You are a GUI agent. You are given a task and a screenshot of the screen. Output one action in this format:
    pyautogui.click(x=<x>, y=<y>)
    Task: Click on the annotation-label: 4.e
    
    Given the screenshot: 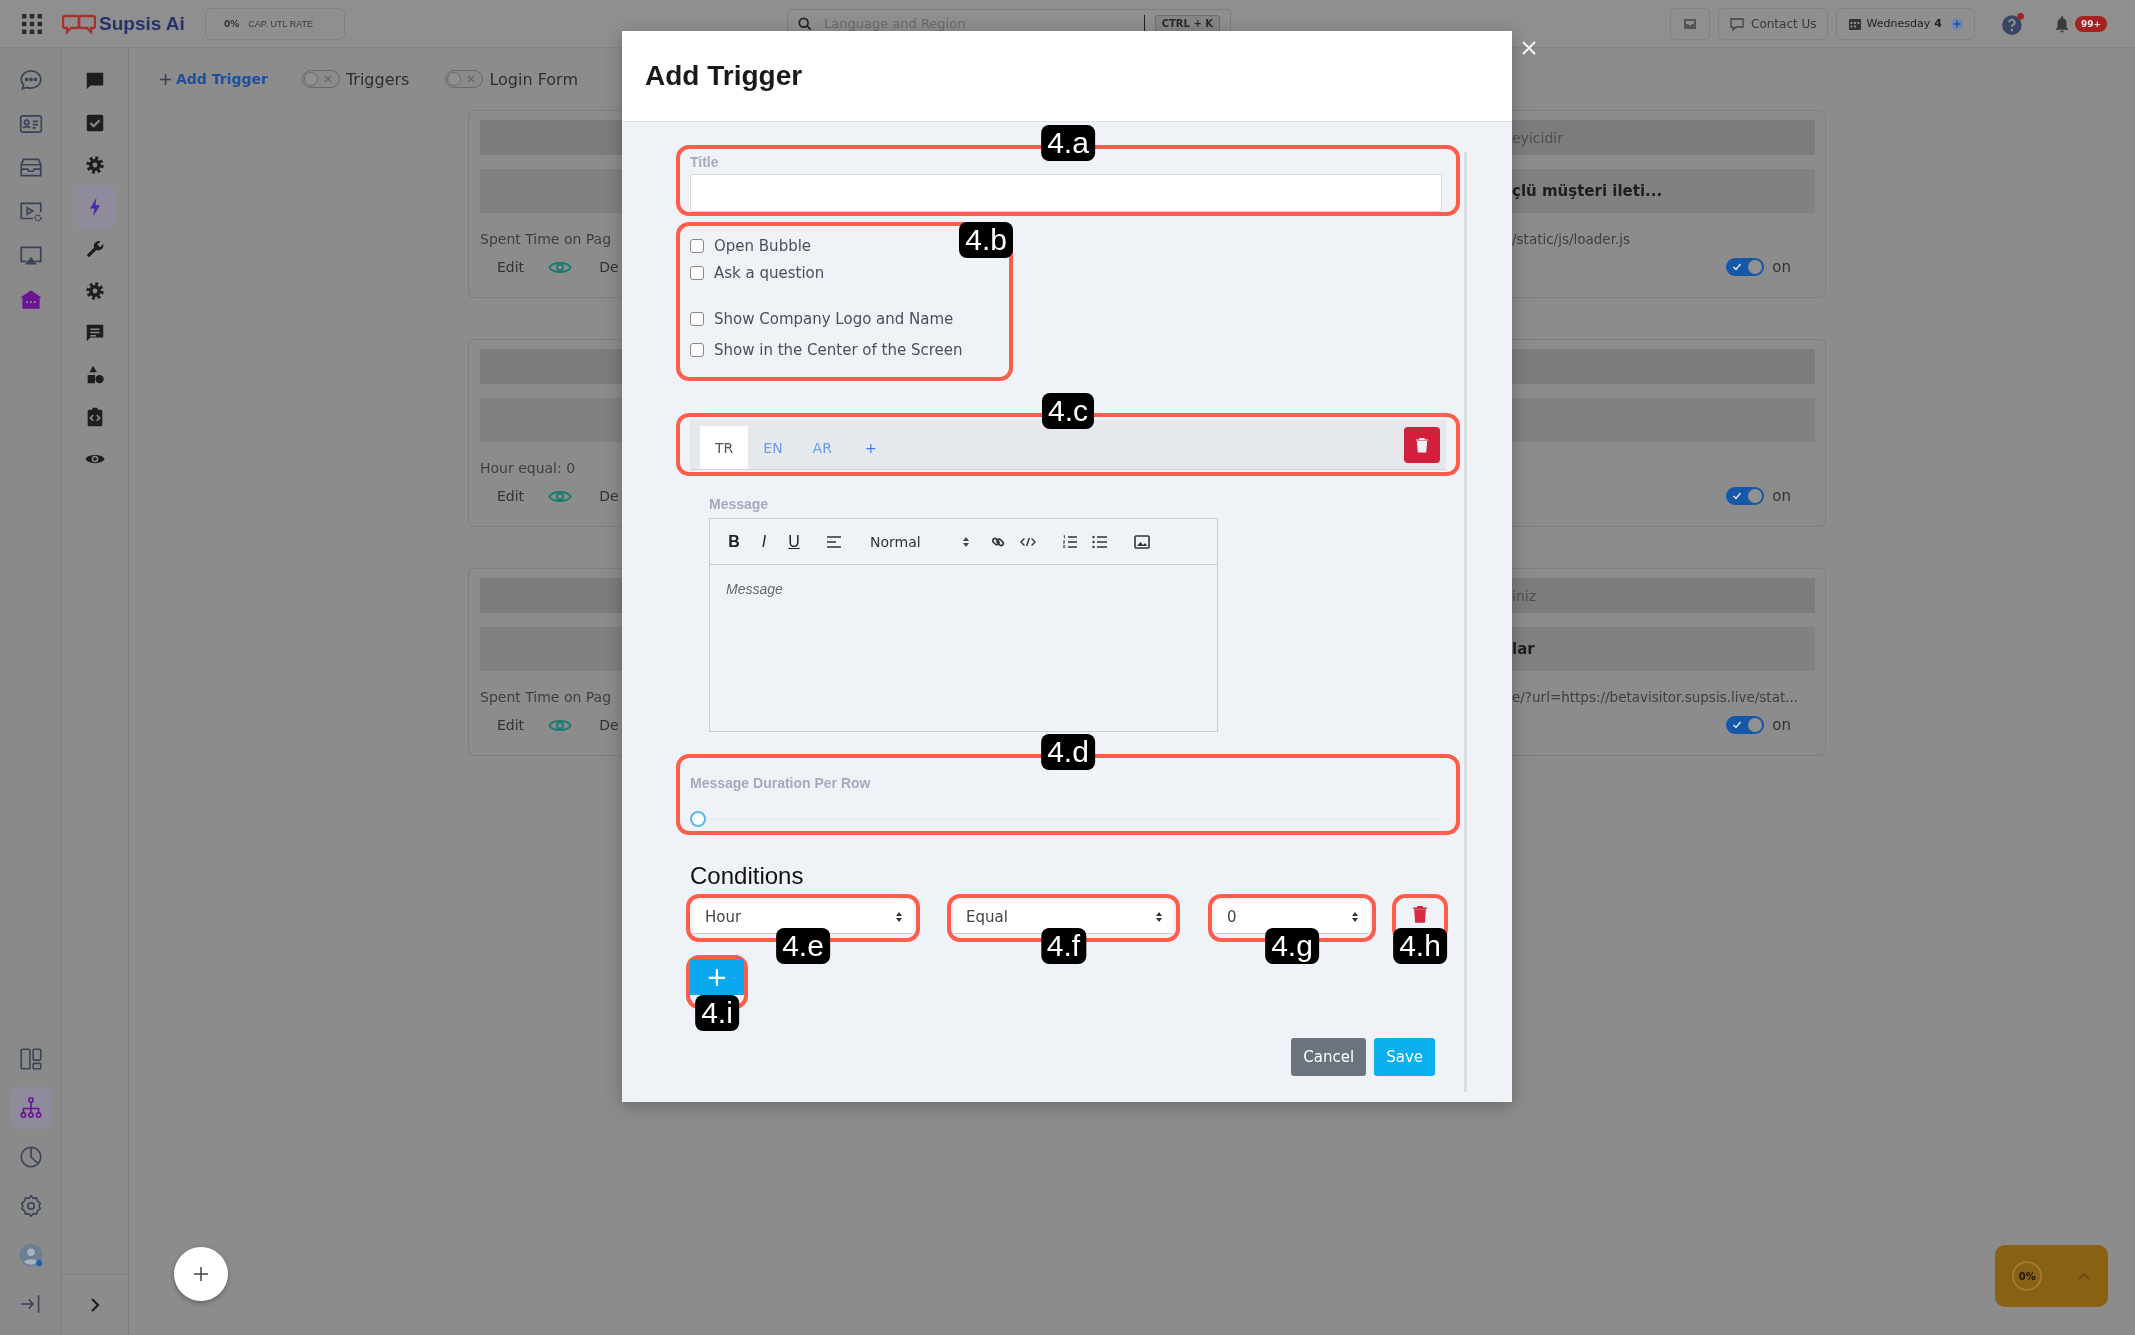 What is the action you would take?
    pyautogui.click(x=803, y=946)
    